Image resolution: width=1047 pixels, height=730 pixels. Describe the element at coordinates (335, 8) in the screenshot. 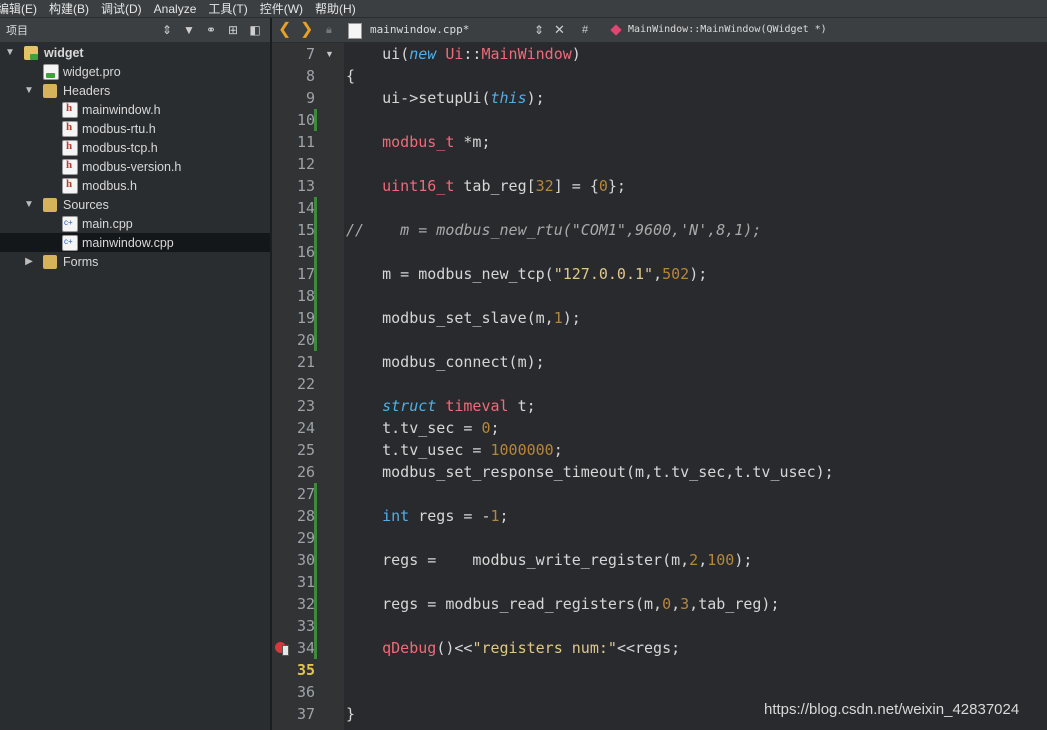

I see `menu-item: 帮助(H)` at that location.